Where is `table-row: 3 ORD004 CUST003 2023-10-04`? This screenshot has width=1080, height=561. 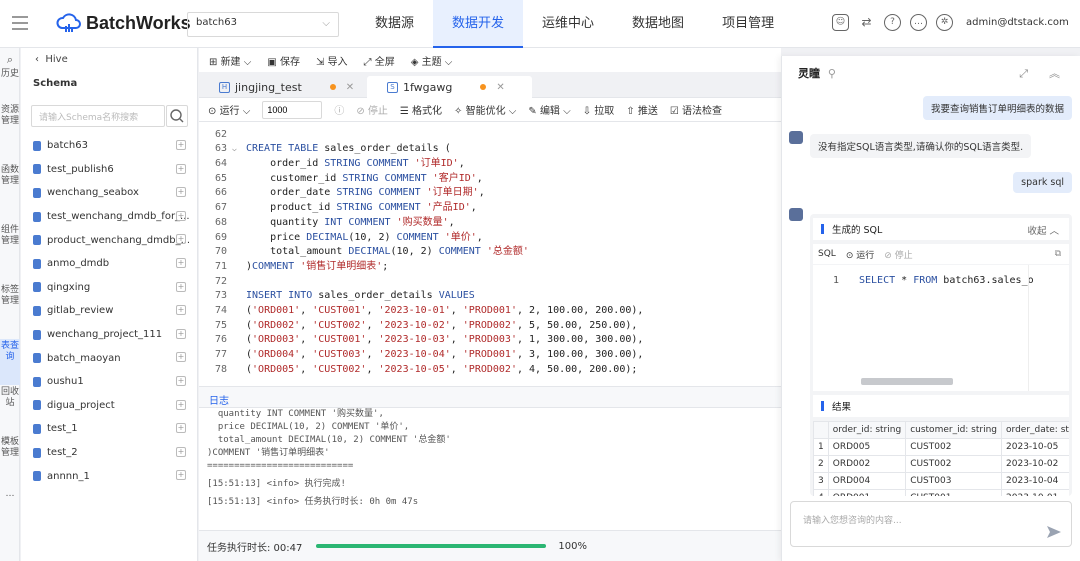
table-row: 3 ORD004 CUST003 2023-10-04 is located at coordinates (941, 481).